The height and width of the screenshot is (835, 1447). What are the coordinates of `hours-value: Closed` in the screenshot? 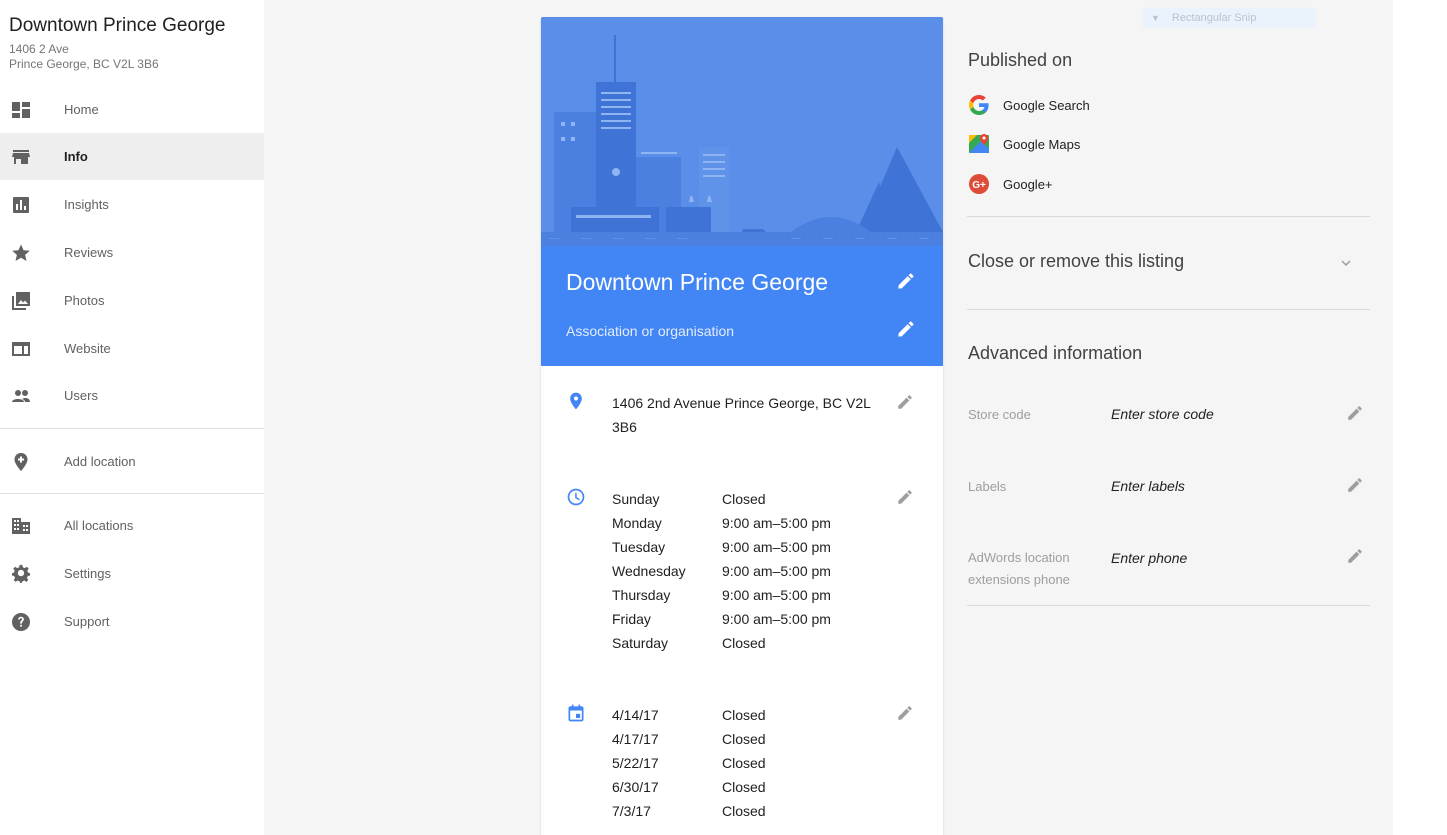 It's located at (744, 499).